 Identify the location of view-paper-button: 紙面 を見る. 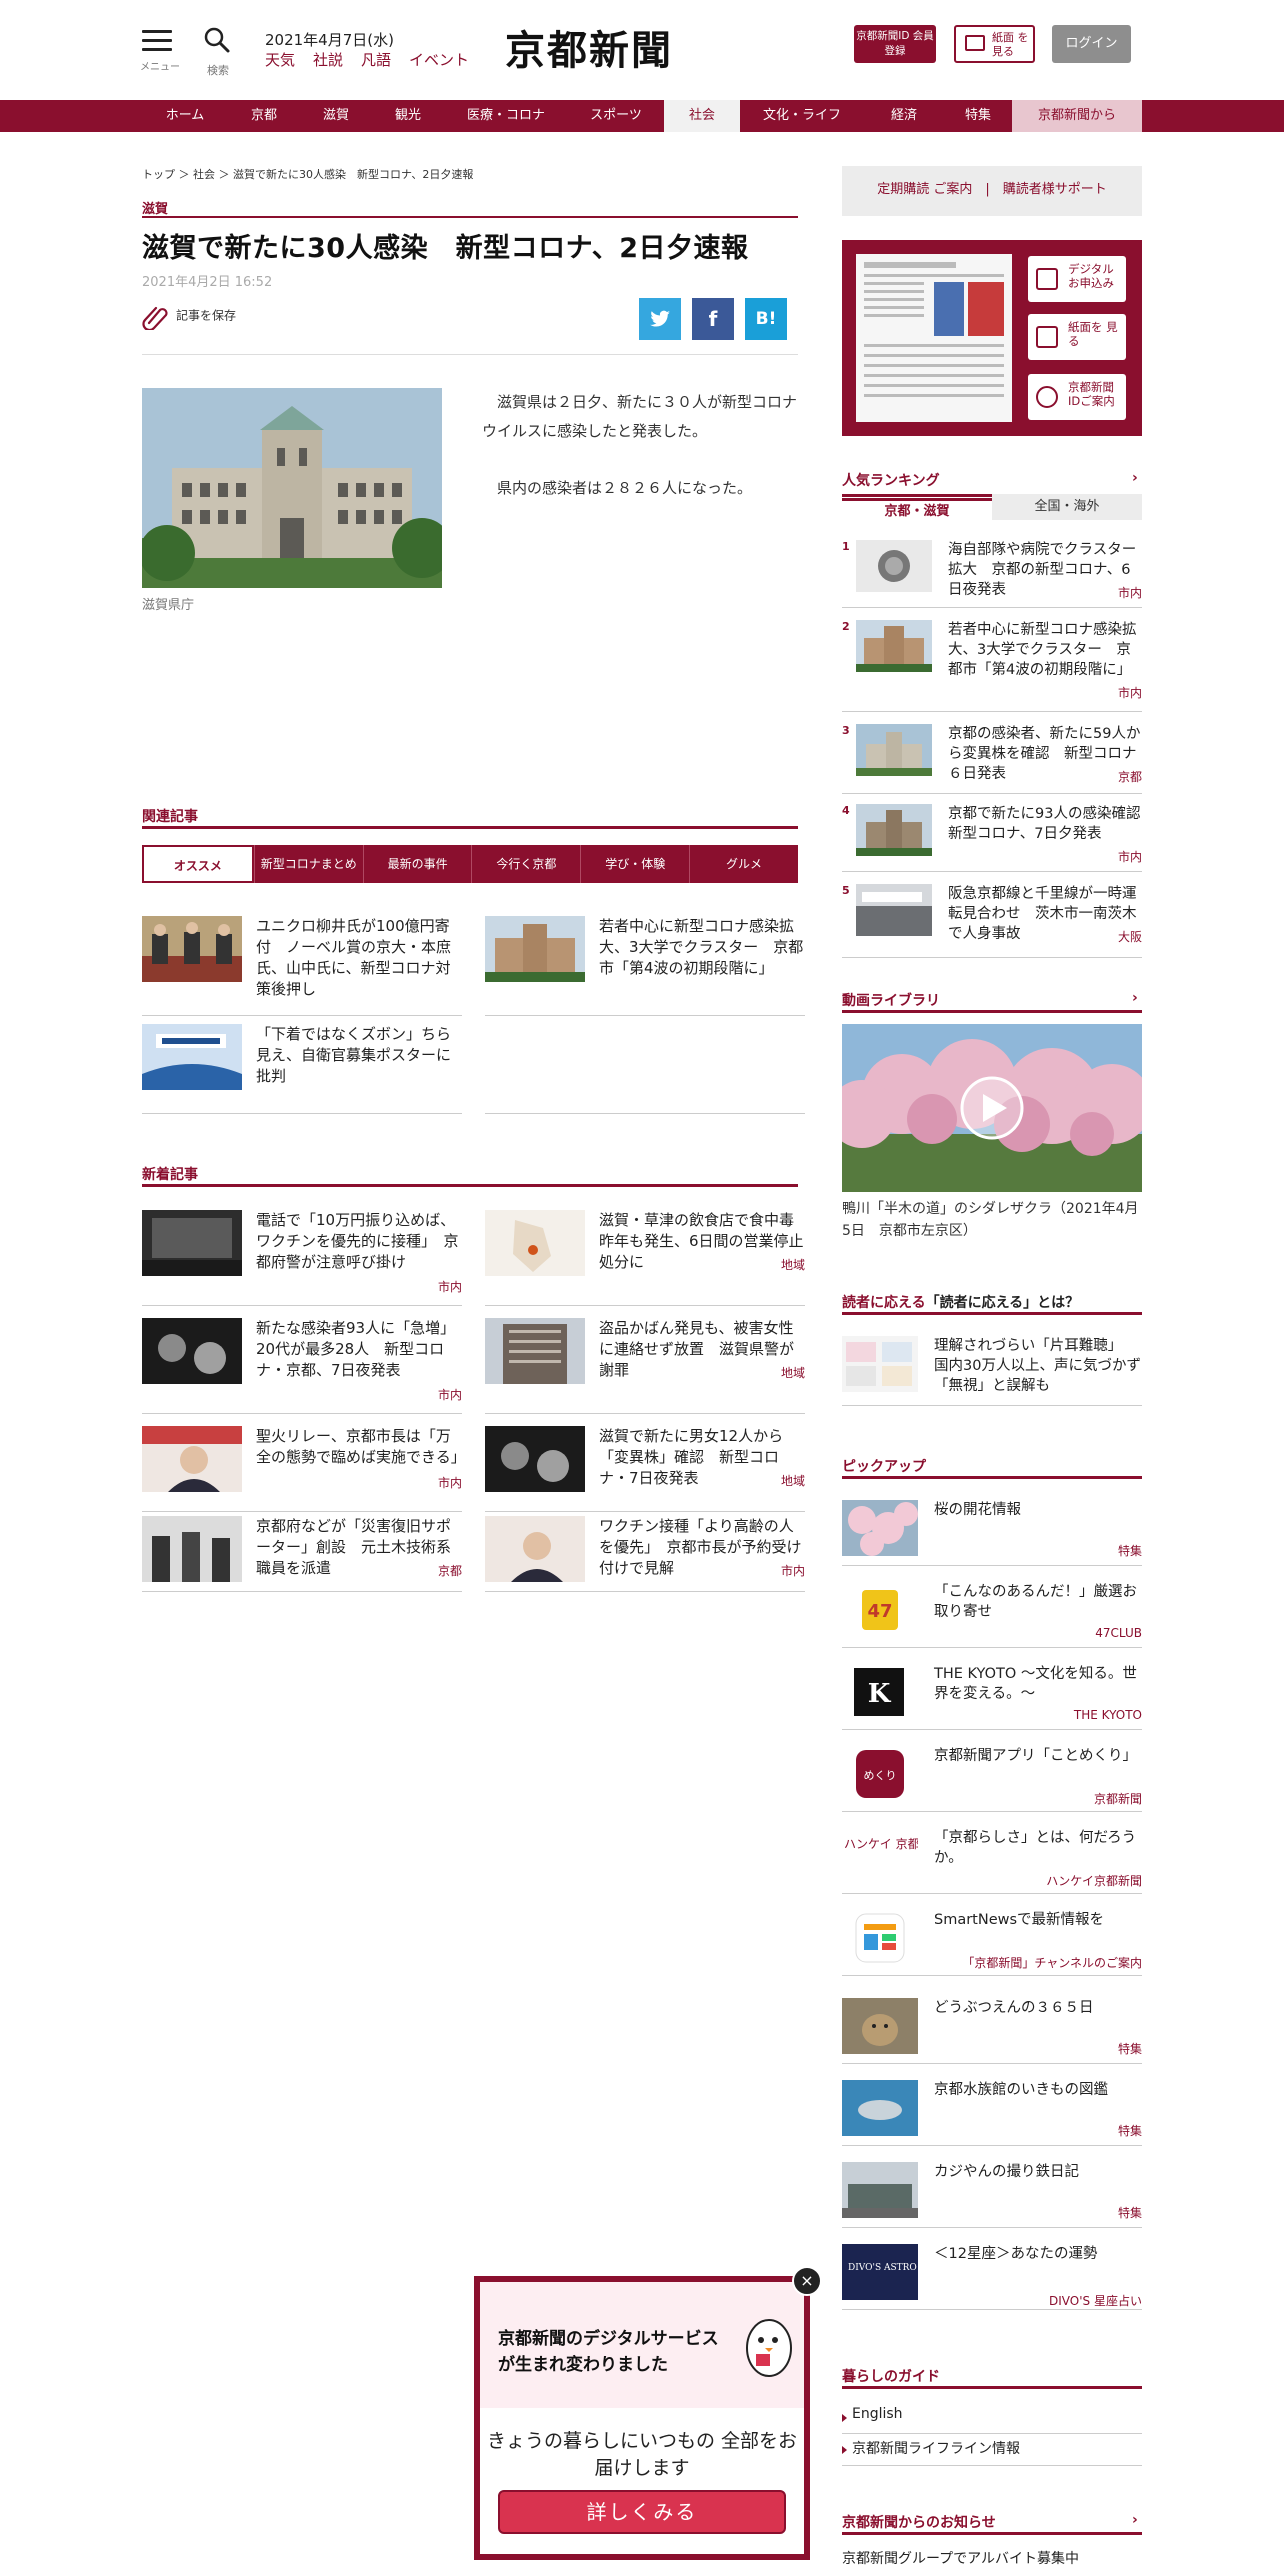
(994, 44).